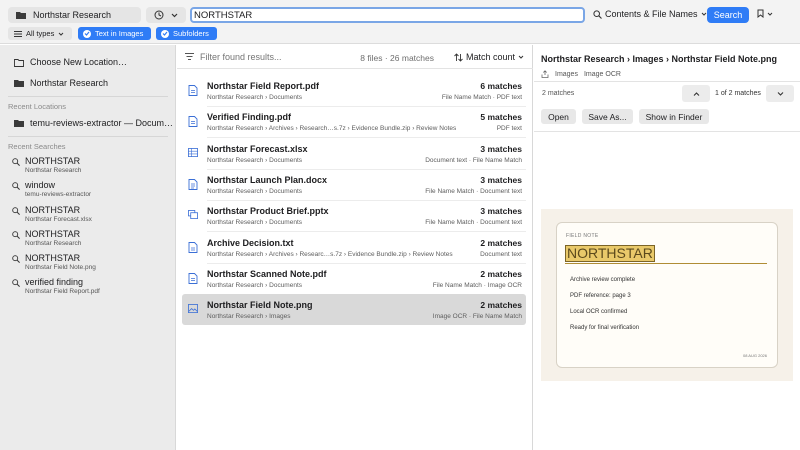 The height and width of the screenshot is (450, 800). What do you see at coordinates (765, 13) in the screenshot?
I see `bookmark-button` at bounding box center [765, 13].